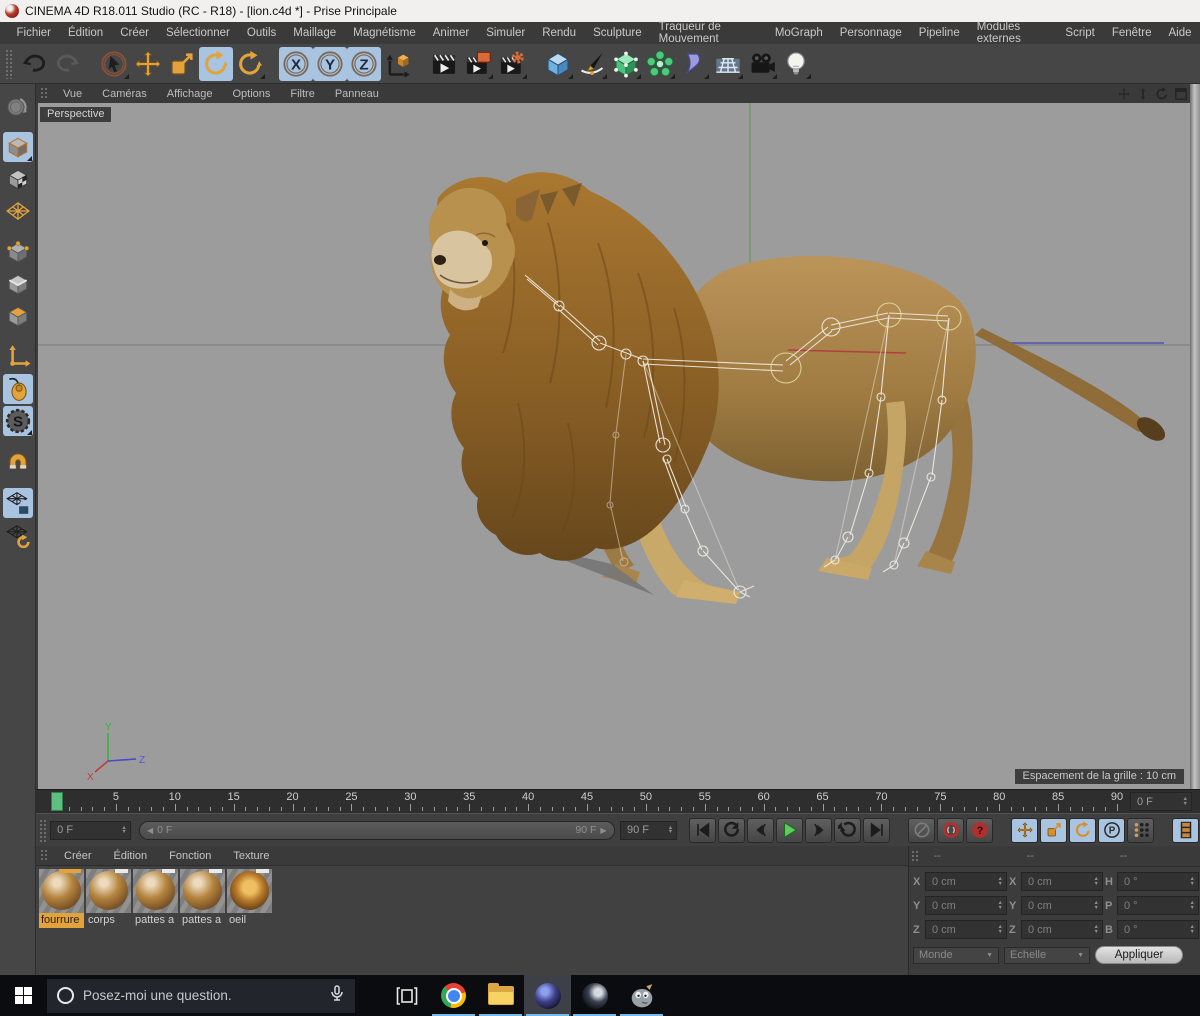 The height and width of the screenshot is (1016, 1200). Describe the element at coordinates (789, 830) in the screenshot. I see `play-forward-button` at that location.